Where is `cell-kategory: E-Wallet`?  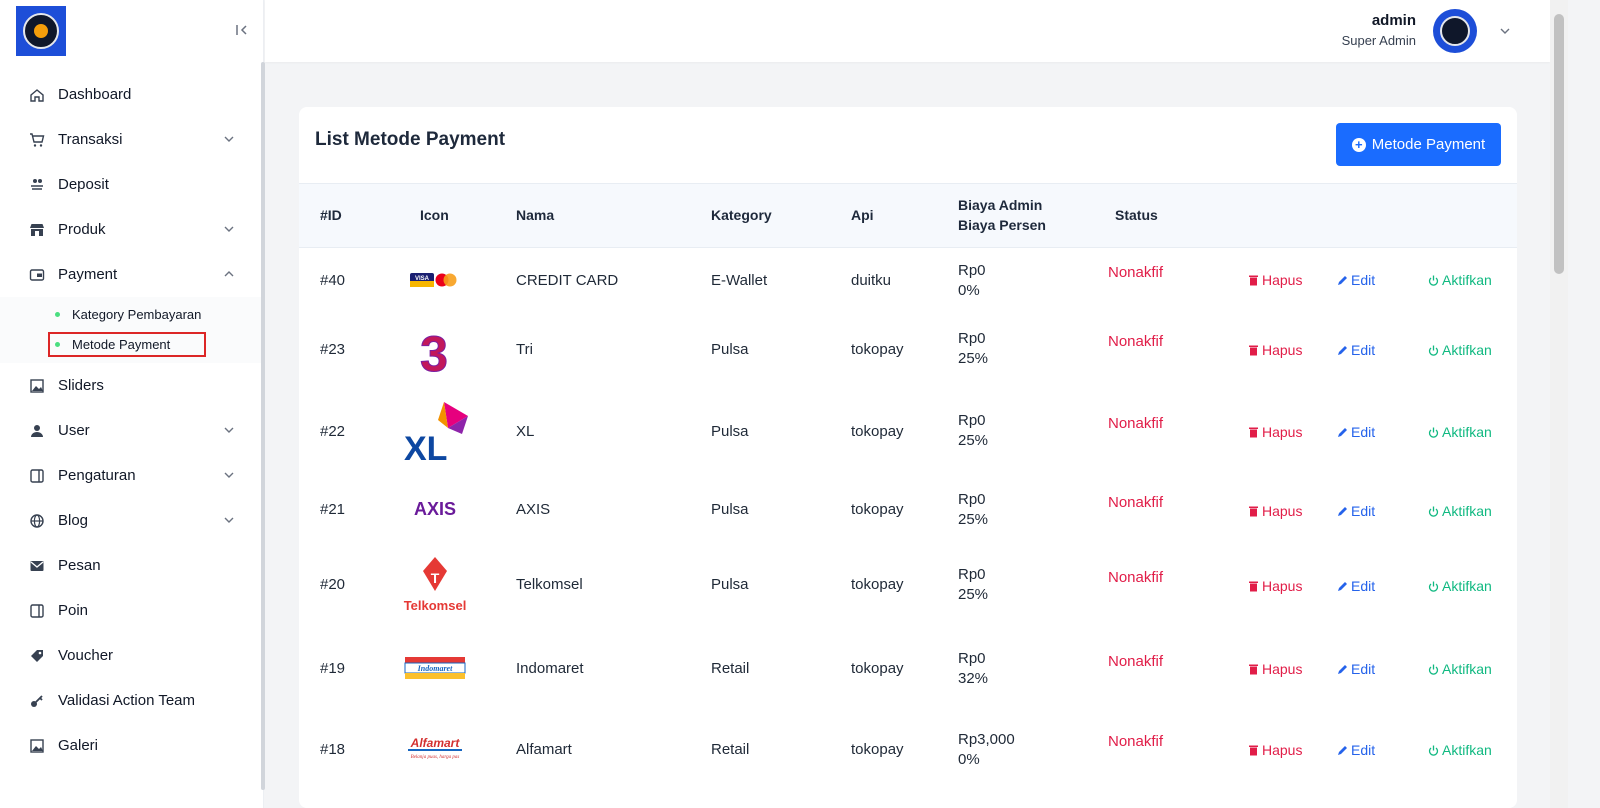 cell-kategory: E-Wallet is located at coordinates (739, 280).